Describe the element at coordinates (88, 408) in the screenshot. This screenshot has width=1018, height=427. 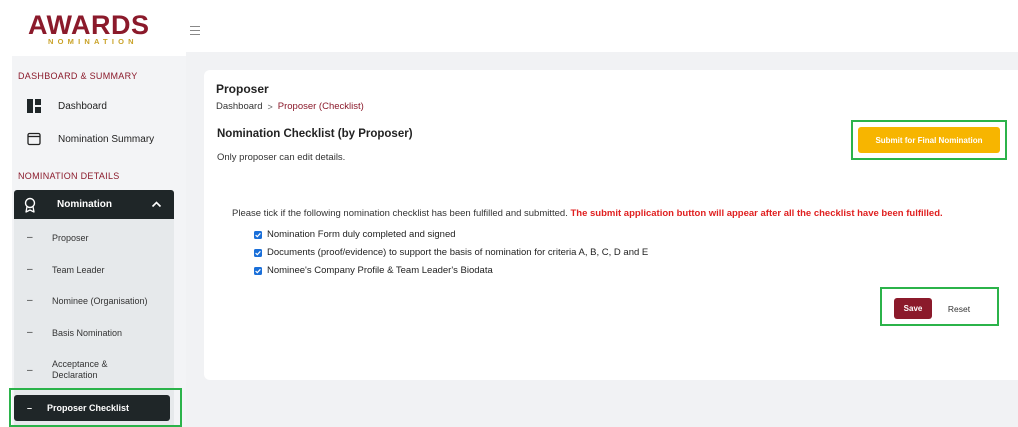
I see `sidebar-item-label: Proposer Checklist` at that location.